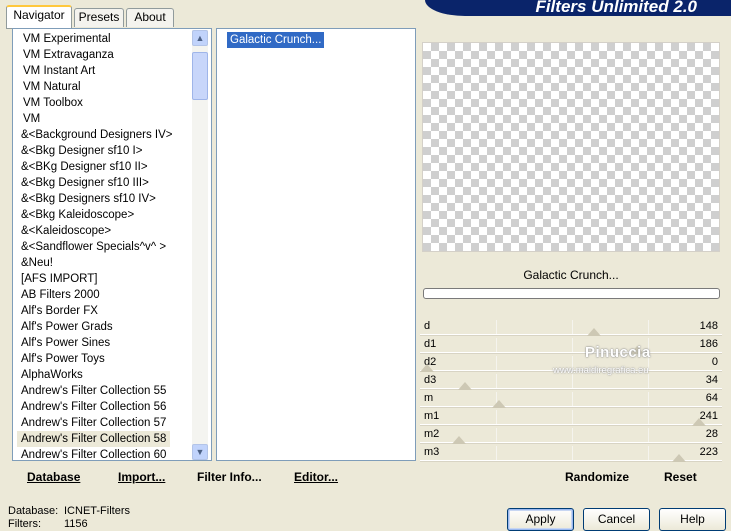 The image size is (731, 531). I want to click on tab-about: About, so click(150, 17).